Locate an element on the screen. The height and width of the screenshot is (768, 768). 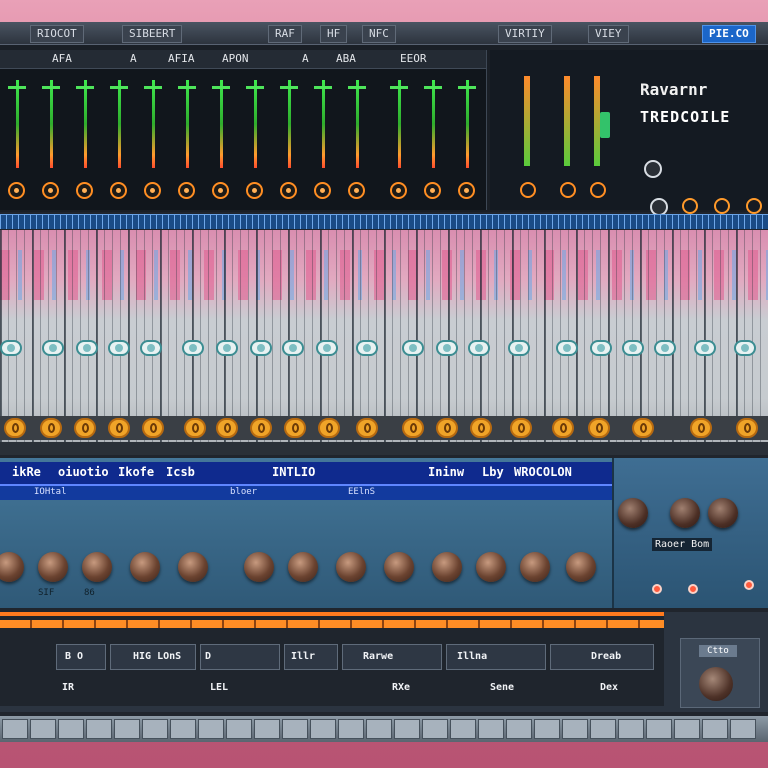
transport-cell: Dreab is located at coordinates (602, 657).